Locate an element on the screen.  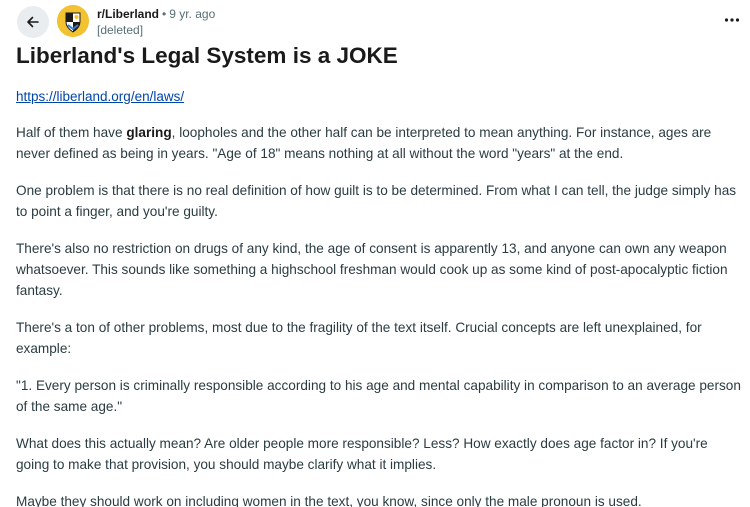
bold-text: glaring is located at coordinates (149, 132).